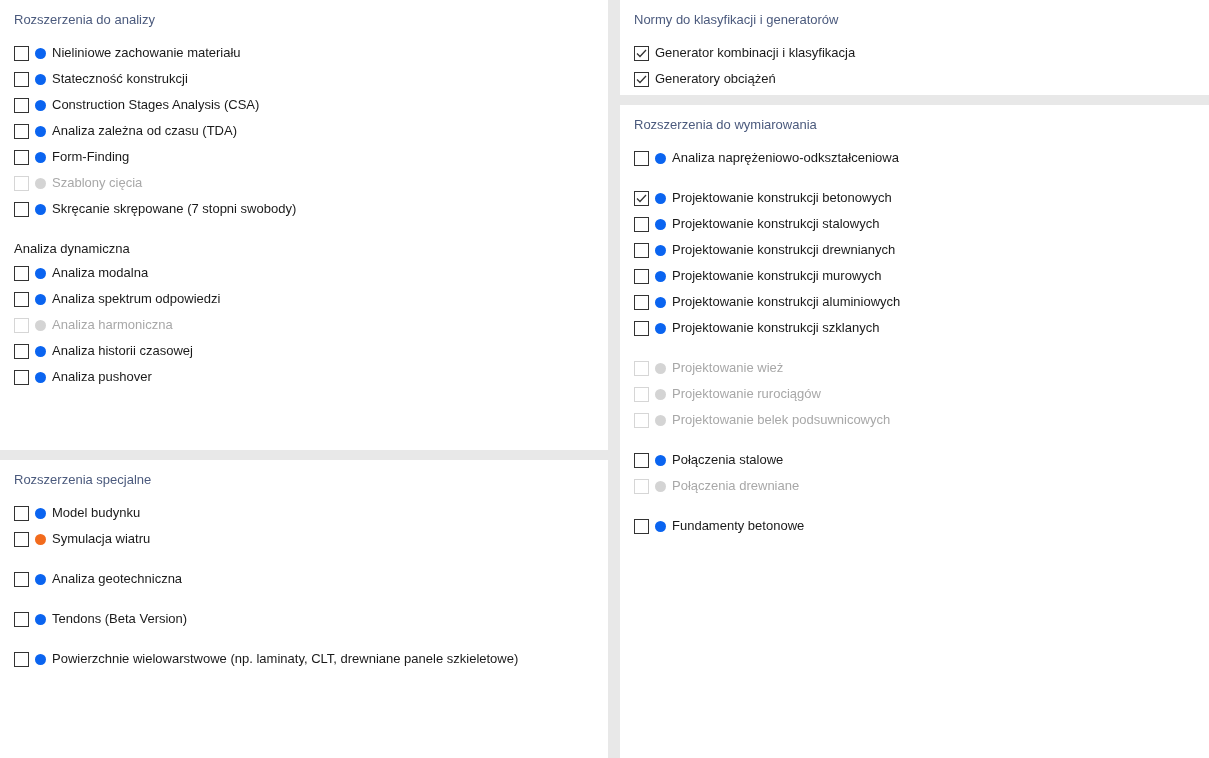 This screenshot has height=758, width=1209. Describe the element at coordinates (100, 273) in the screenshot. I see `option-label: Analiza modalna` at that location.